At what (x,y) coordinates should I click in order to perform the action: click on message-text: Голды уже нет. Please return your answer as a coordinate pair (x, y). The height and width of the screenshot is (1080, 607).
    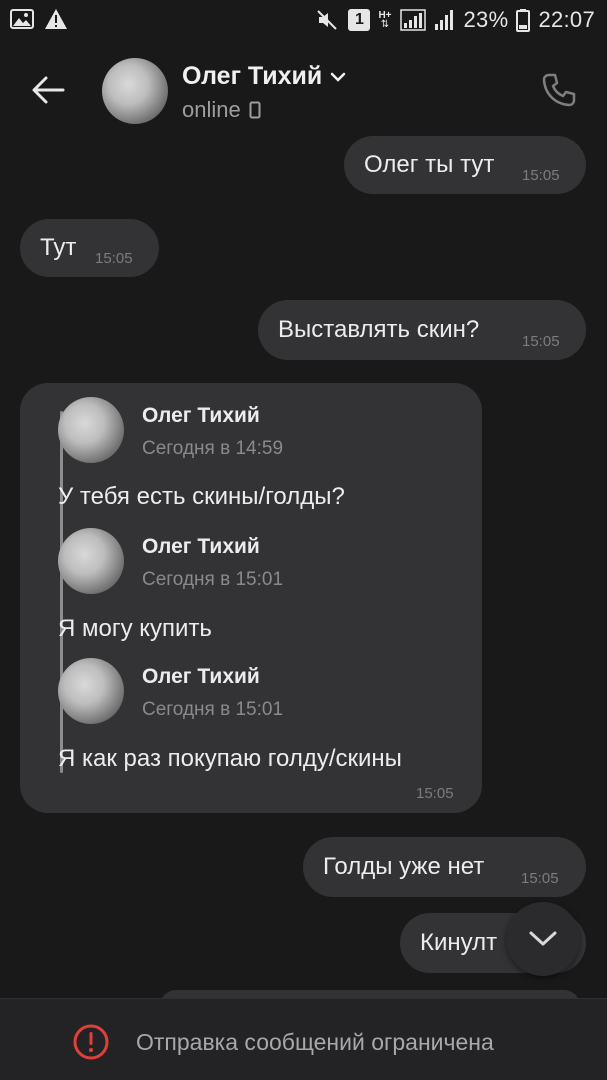
    Looking at the image, I should click on (404, 866).